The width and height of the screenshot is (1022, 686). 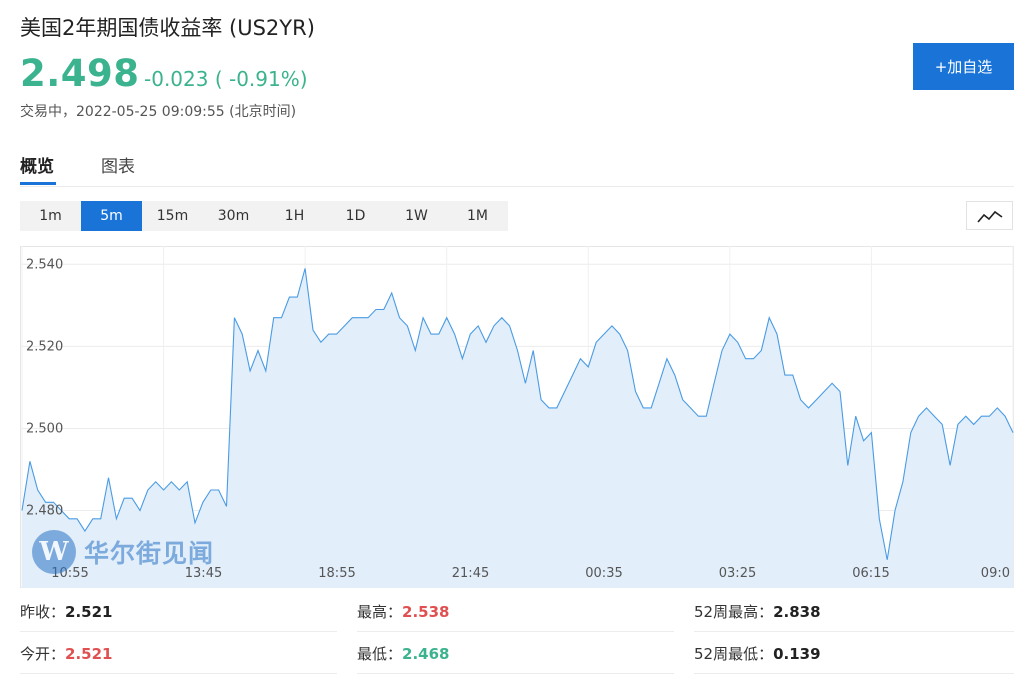 I want to click on stat-value: 2.538, so click(x=426, y=611).